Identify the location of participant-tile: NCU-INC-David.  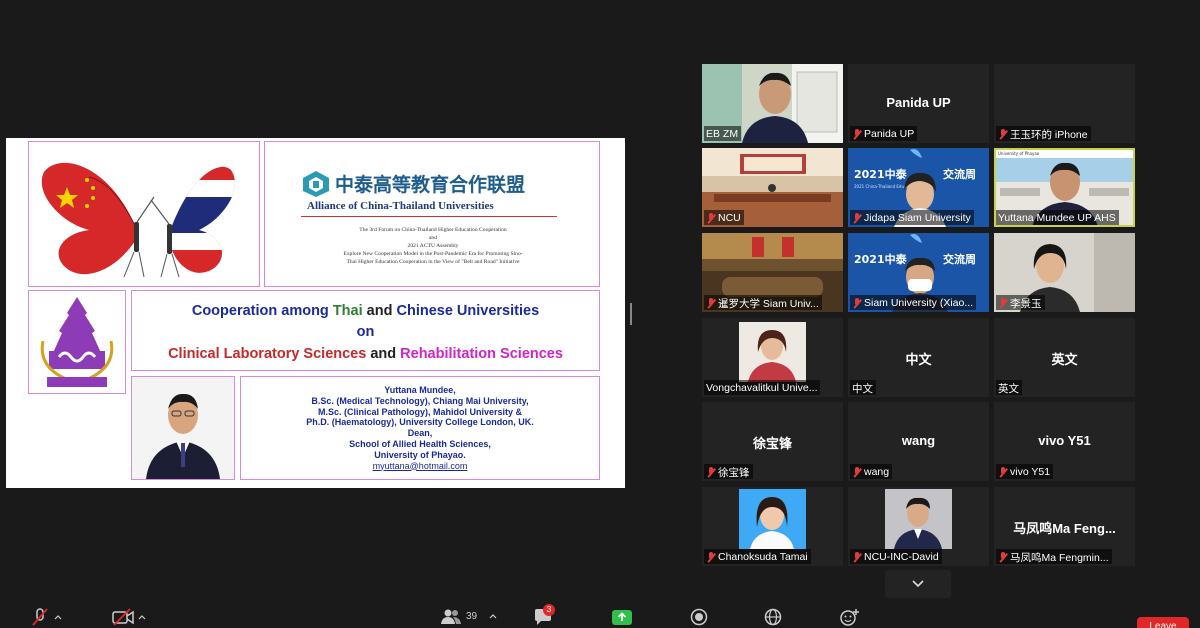
(918, 526).